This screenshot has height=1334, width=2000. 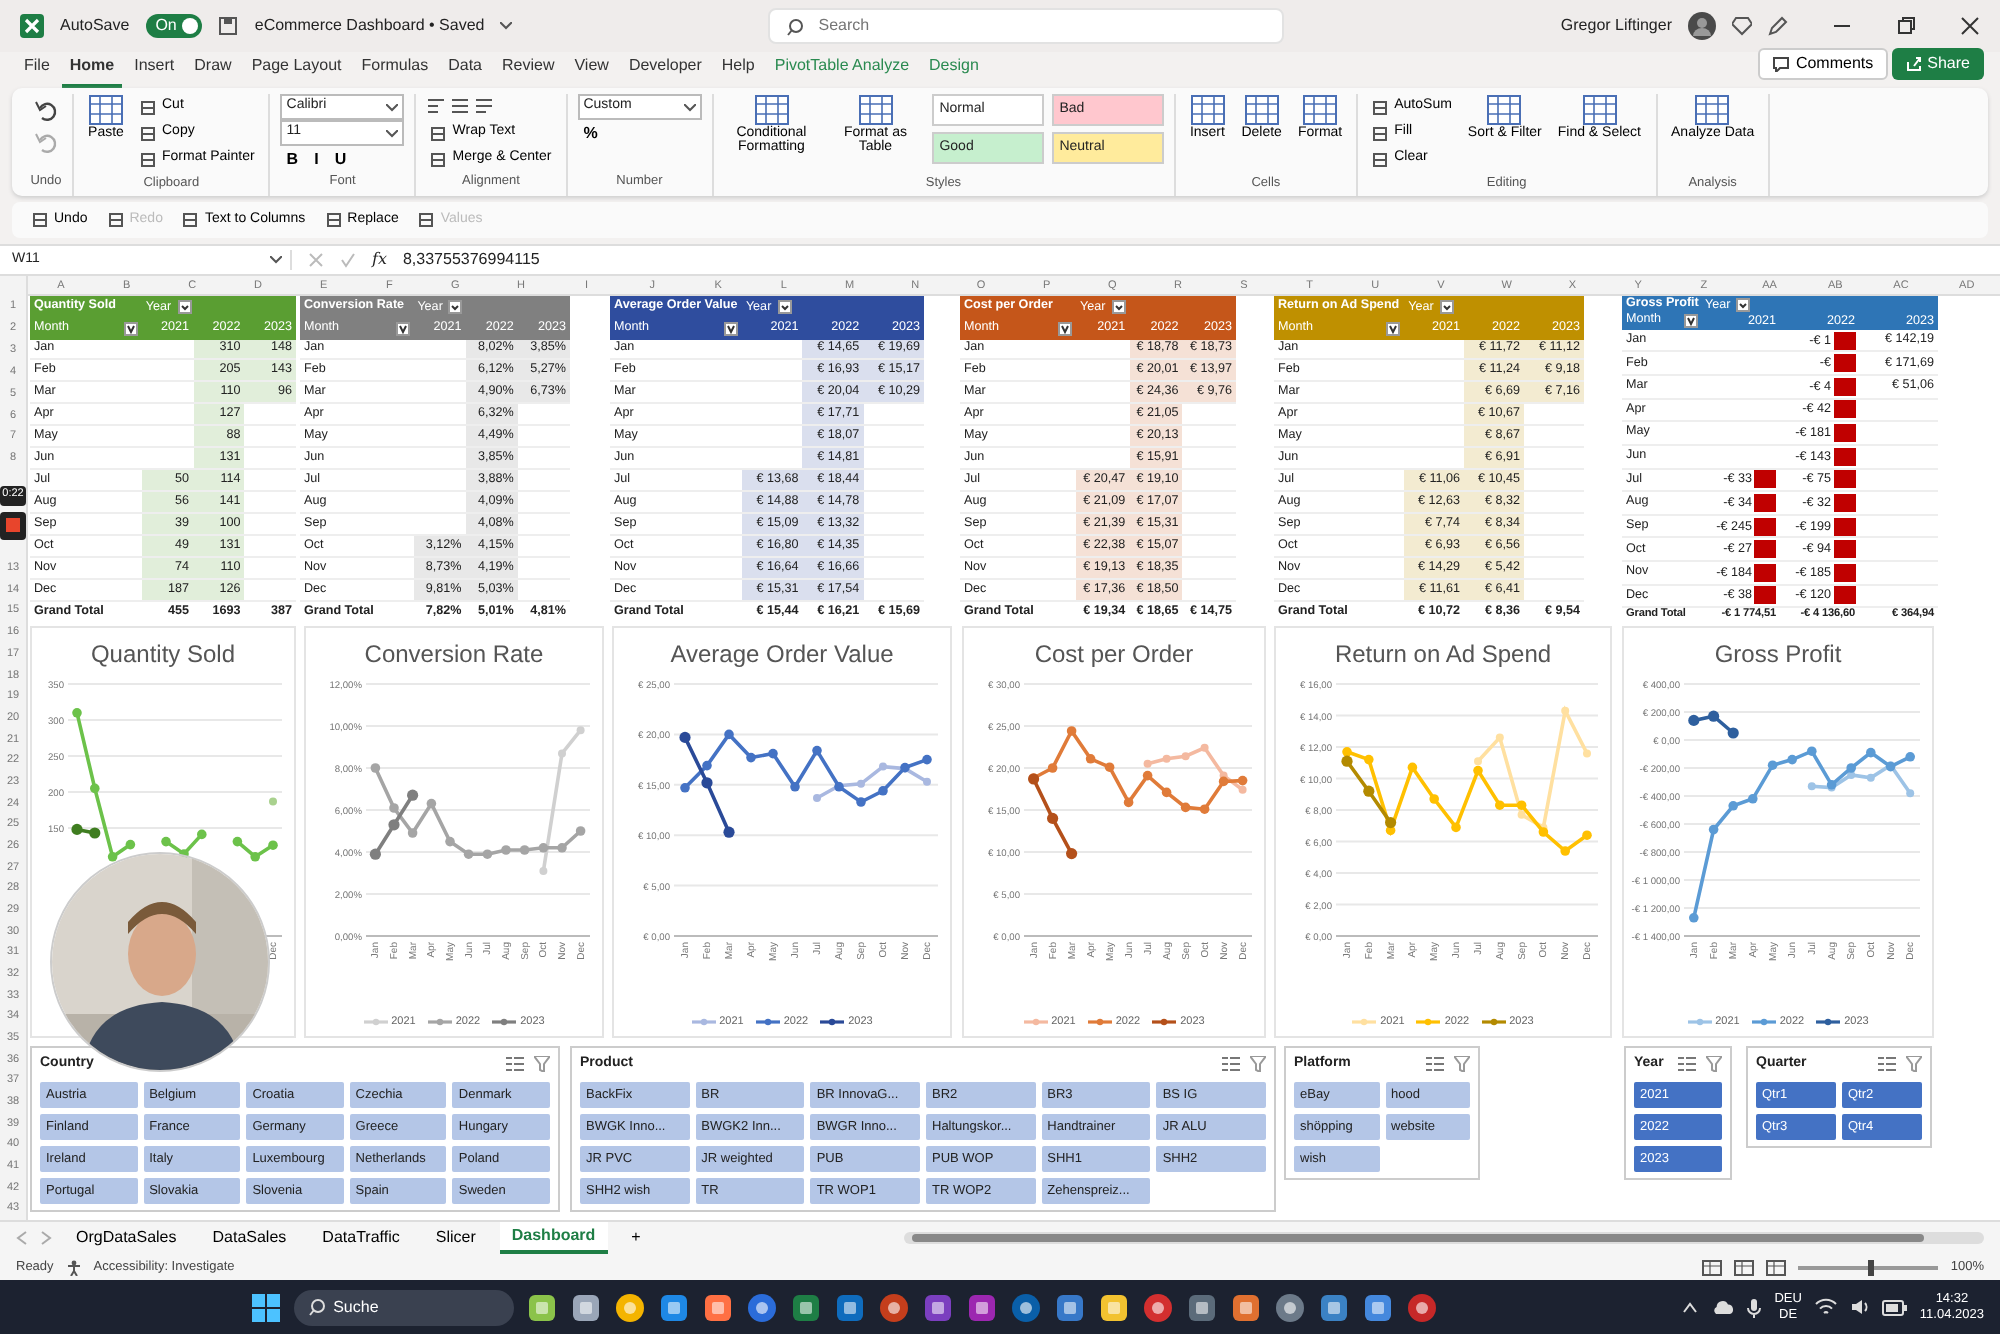 What do you see at coordinates (1114, 655) in the screenshot?
I see `chart-title: Cost per Order` at bounding box center [1114, 655].